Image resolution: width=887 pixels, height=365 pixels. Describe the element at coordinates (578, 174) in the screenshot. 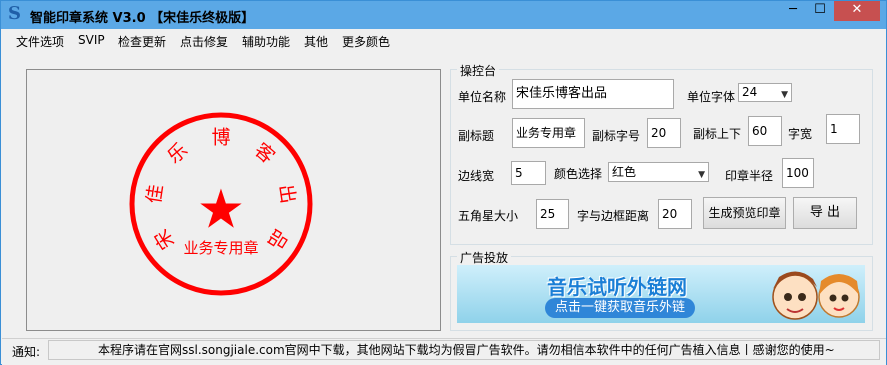

I see `color-label: 颜色选择` at that location.